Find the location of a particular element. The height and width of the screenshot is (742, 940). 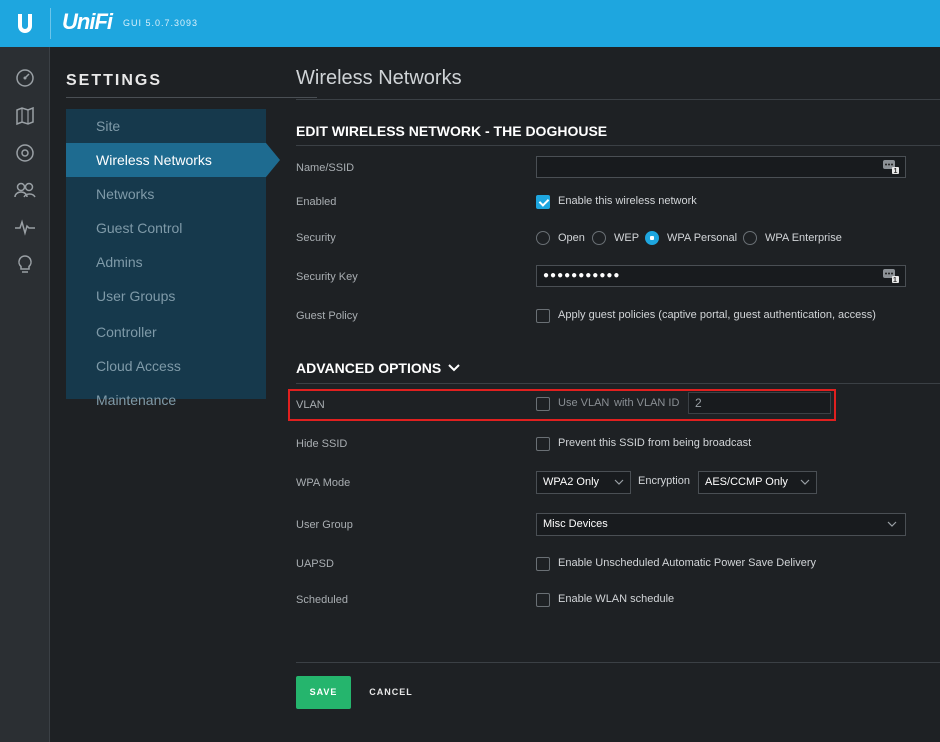

security-wpa-enterprise-radio is located at coordinates (750, 238).